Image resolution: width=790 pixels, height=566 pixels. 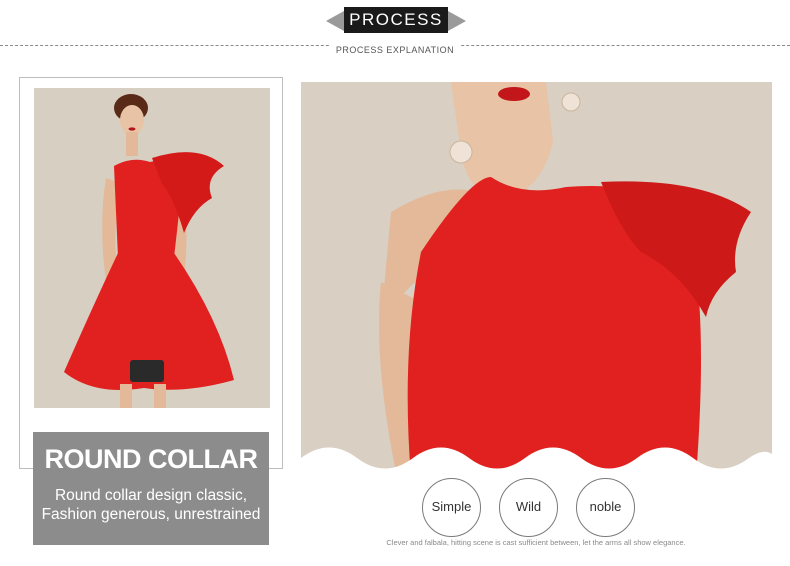 I want to click on header-ribbon: PROCESS, so click(x=396, y=21).